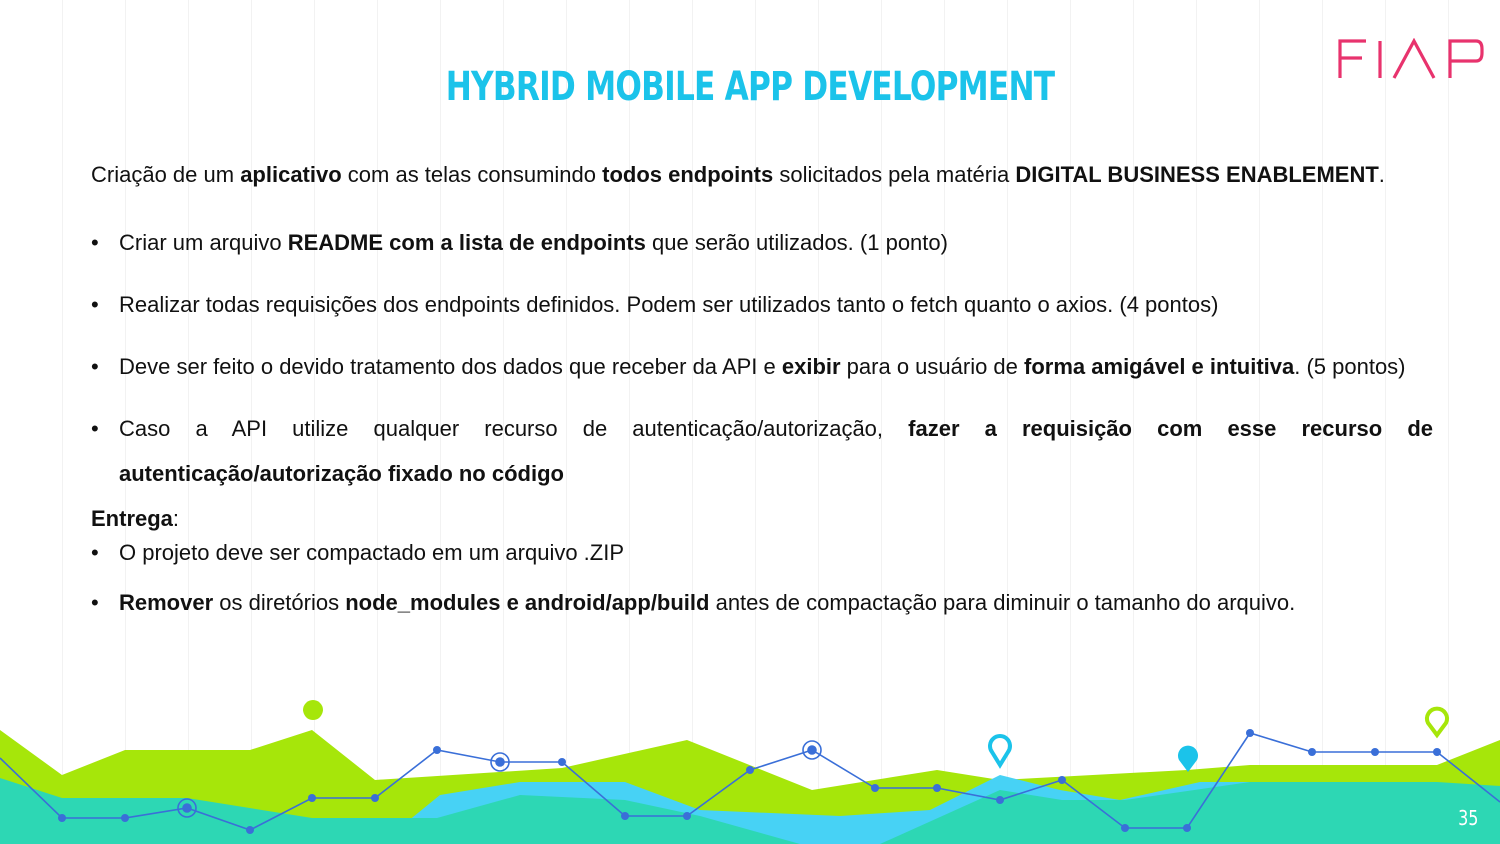 Image resolution: width=1500 pixels, height=844 pixels. Describe the element at coordinates (811, 366) in the screenshot. I see `item-bold: exibir` at that location.